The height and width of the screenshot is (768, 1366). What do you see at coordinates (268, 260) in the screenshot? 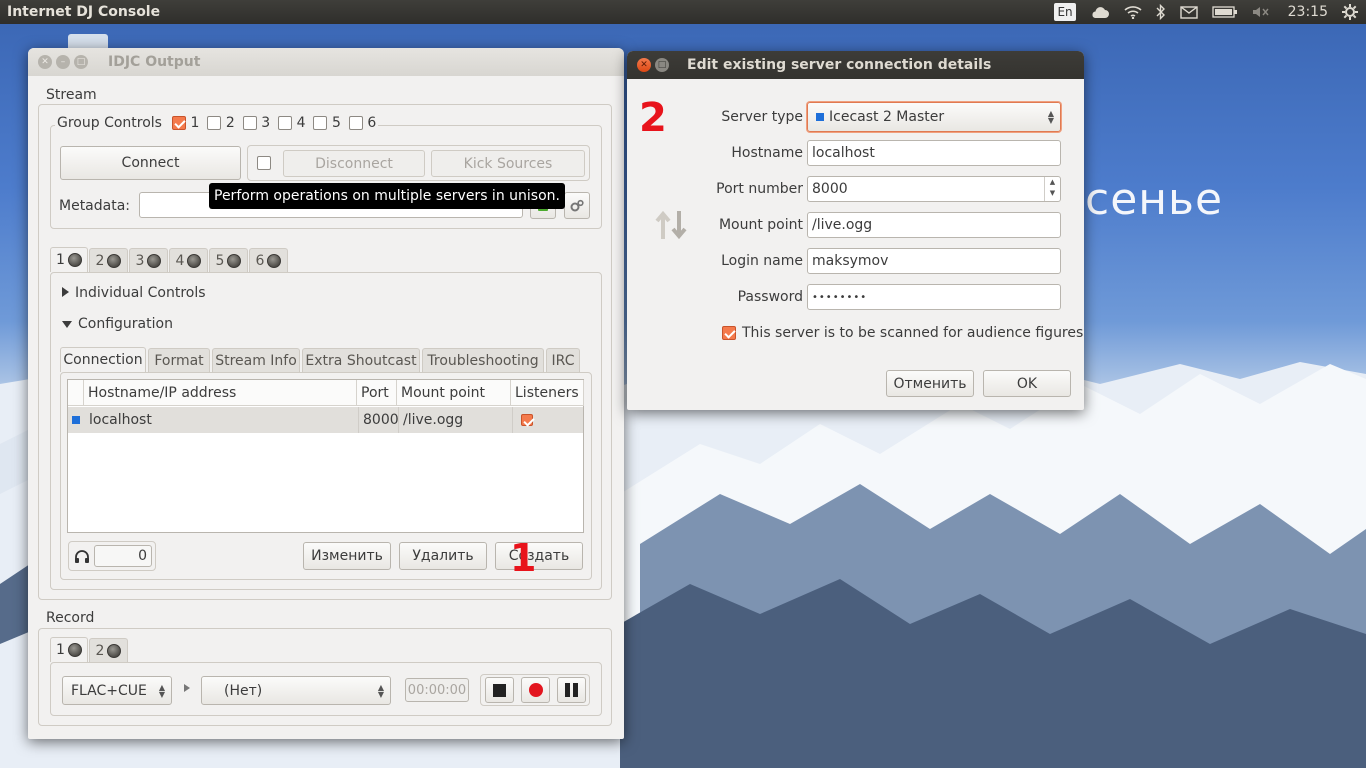
I see `server-tab-6: 6` at bounding box center [268, 260].